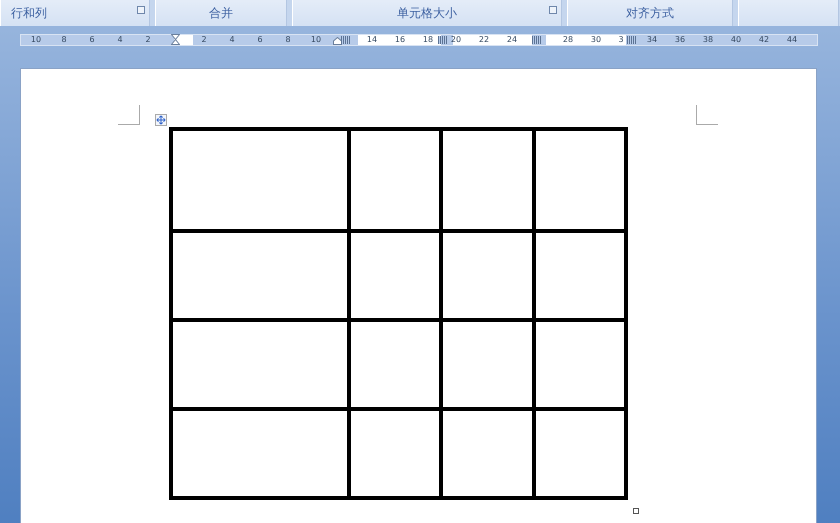  I want to click on group-label: 合并, so click(221, 13).